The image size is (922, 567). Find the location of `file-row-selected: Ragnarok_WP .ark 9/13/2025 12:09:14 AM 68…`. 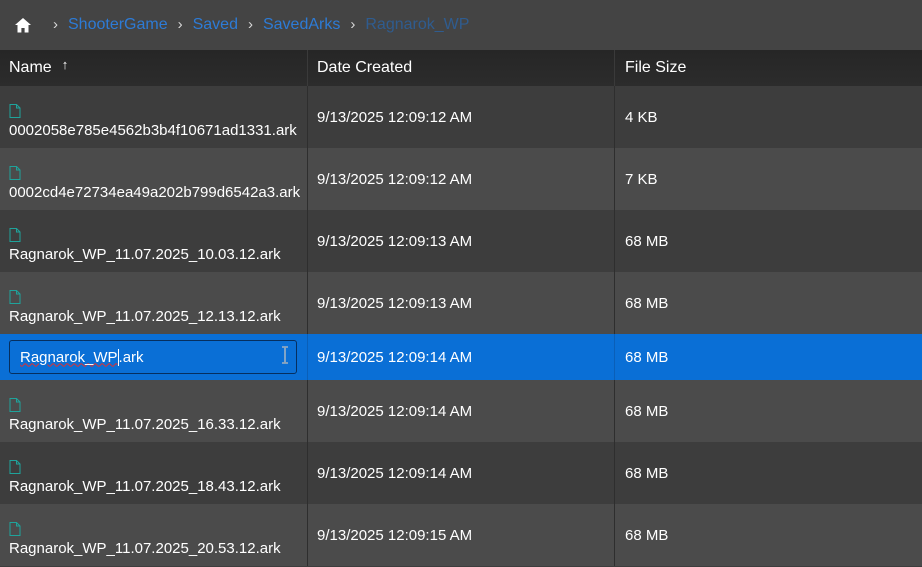

file-row-selected: Ragnarok_WP .ark 9/13/2025 12:09:14 AM 68… is located at coordinates (461, 357).